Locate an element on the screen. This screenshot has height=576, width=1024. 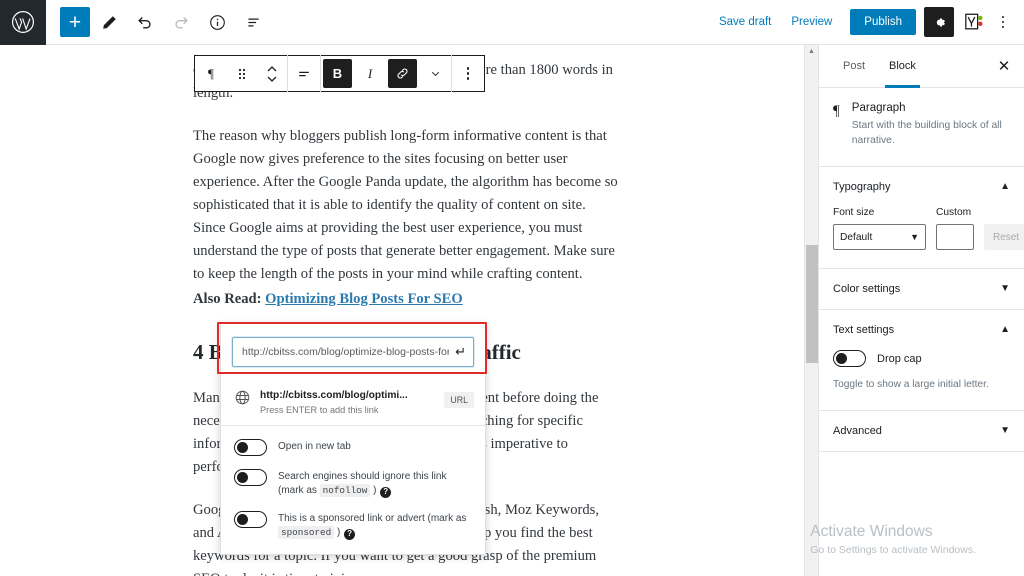
panel-typography-body: Font size Default ▼ Custom Reset is located at coordinates (921, 237).